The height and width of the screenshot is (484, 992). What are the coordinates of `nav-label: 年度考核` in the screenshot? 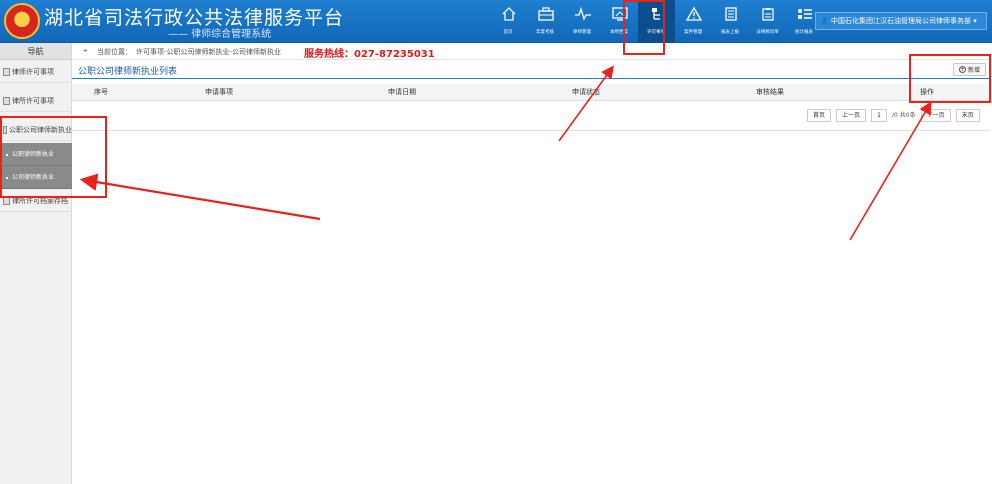 It's located at (545, 32).